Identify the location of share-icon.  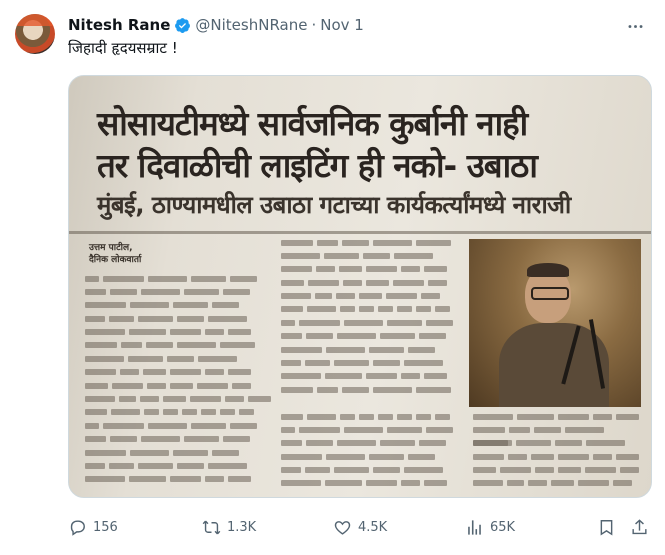
(639, 526).